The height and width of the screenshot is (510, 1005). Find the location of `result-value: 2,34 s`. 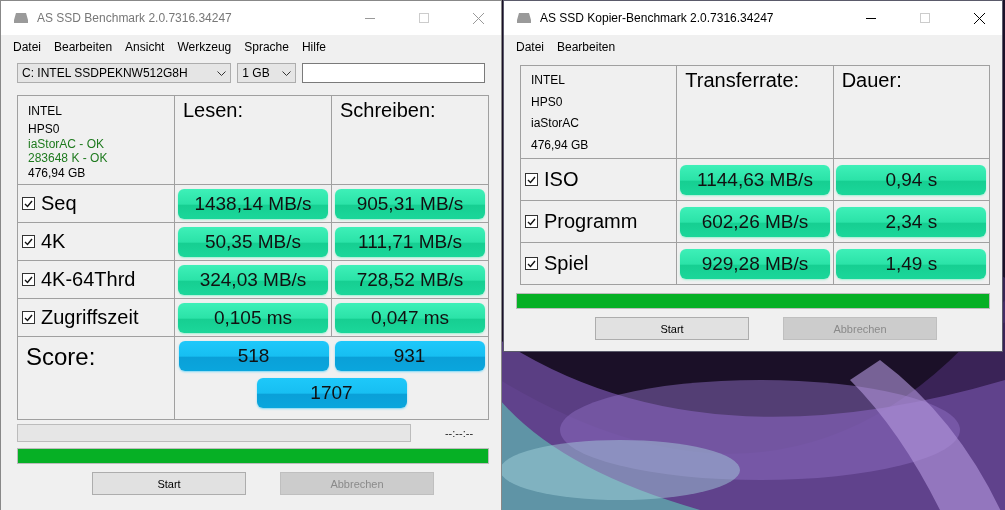

result-value: 2,34 s is located at coordinates (911, 221).